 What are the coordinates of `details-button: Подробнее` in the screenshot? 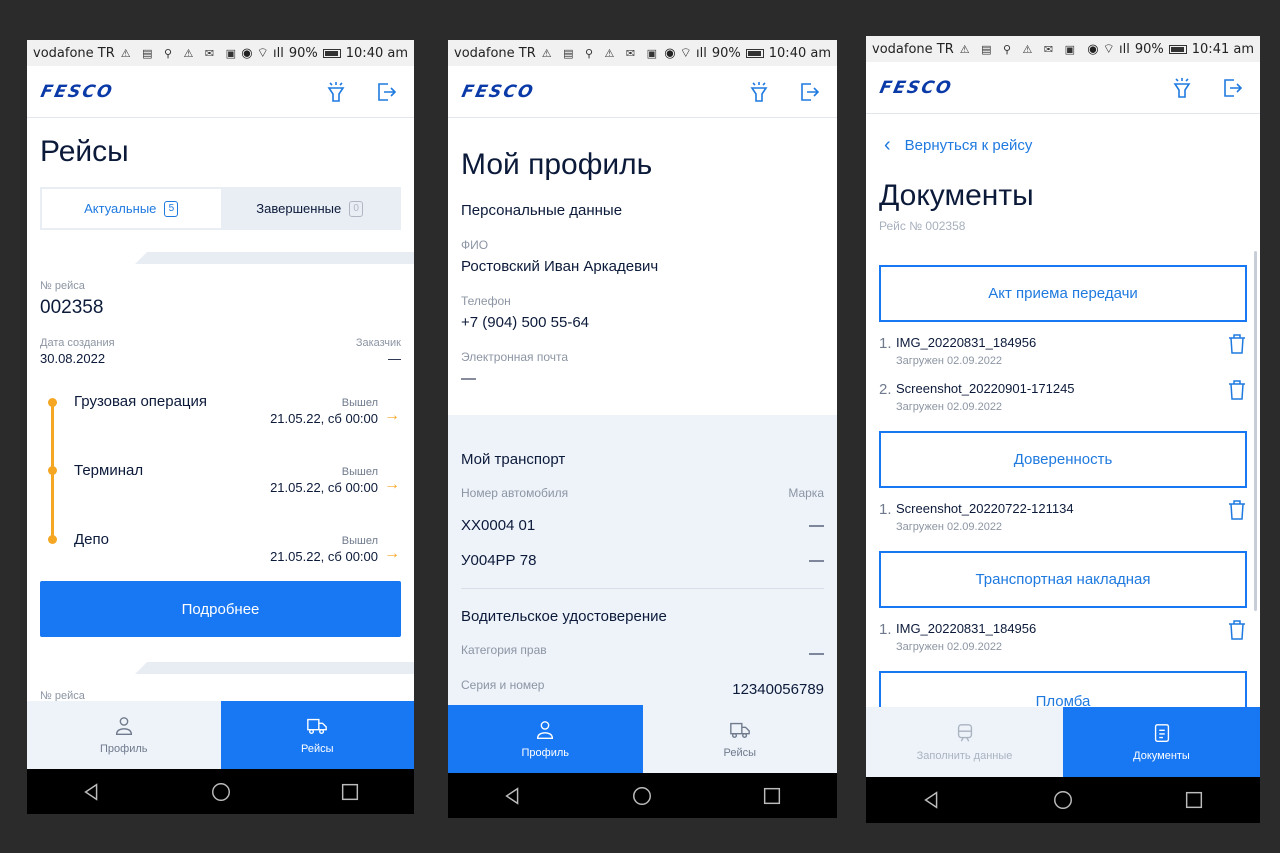 It's located at (220, 609).